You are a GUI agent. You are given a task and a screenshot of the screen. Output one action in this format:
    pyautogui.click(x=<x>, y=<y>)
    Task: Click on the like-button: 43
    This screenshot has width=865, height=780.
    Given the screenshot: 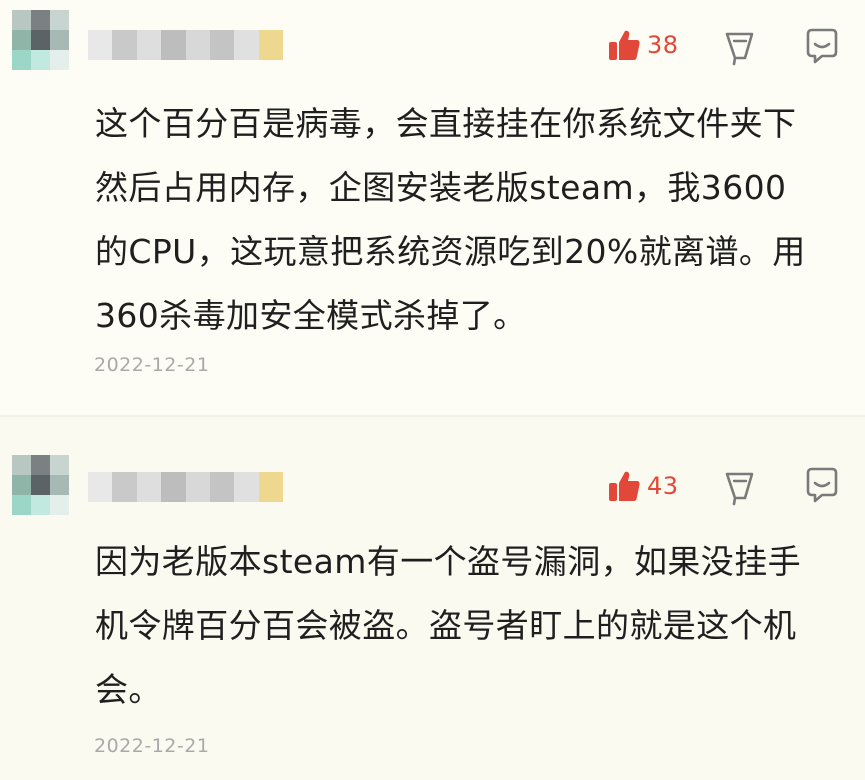 What is the action you would take?
    pyautogui.click(x=643, y=486)
    